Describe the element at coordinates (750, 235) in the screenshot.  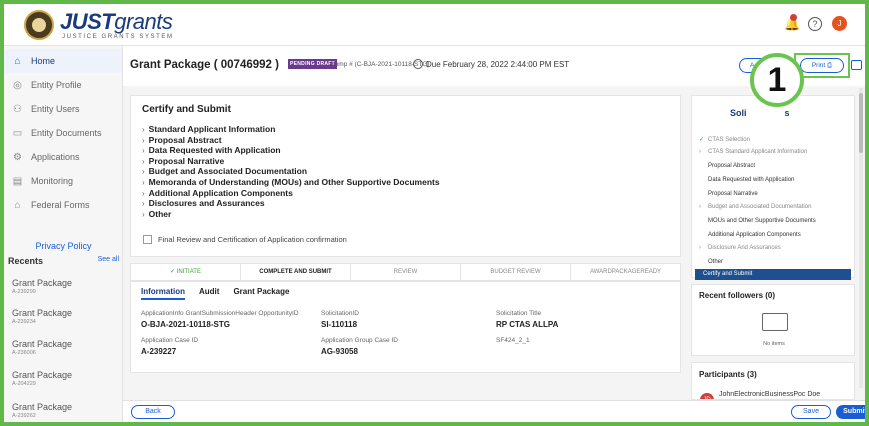
I see `solicitation-item: Additional Application Components` at that location.